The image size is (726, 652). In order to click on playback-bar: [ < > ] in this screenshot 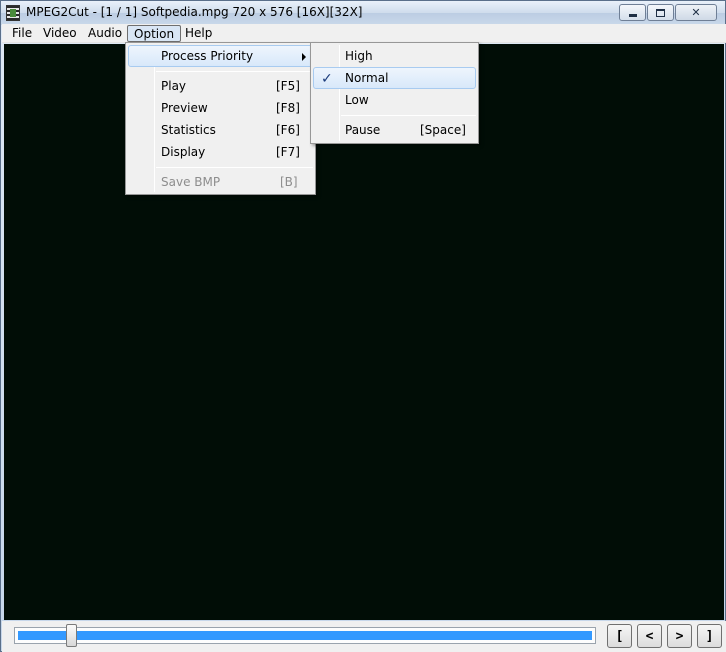, I will do `click(364, 636)`.